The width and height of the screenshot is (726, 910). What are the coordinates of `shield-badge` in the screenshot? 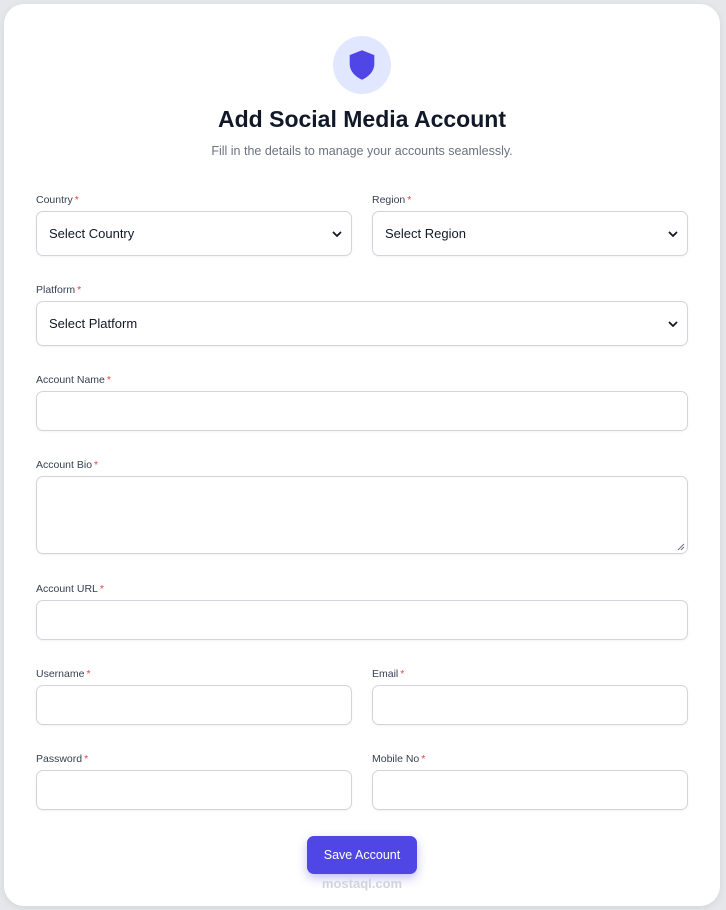 It's located at (362, 65).